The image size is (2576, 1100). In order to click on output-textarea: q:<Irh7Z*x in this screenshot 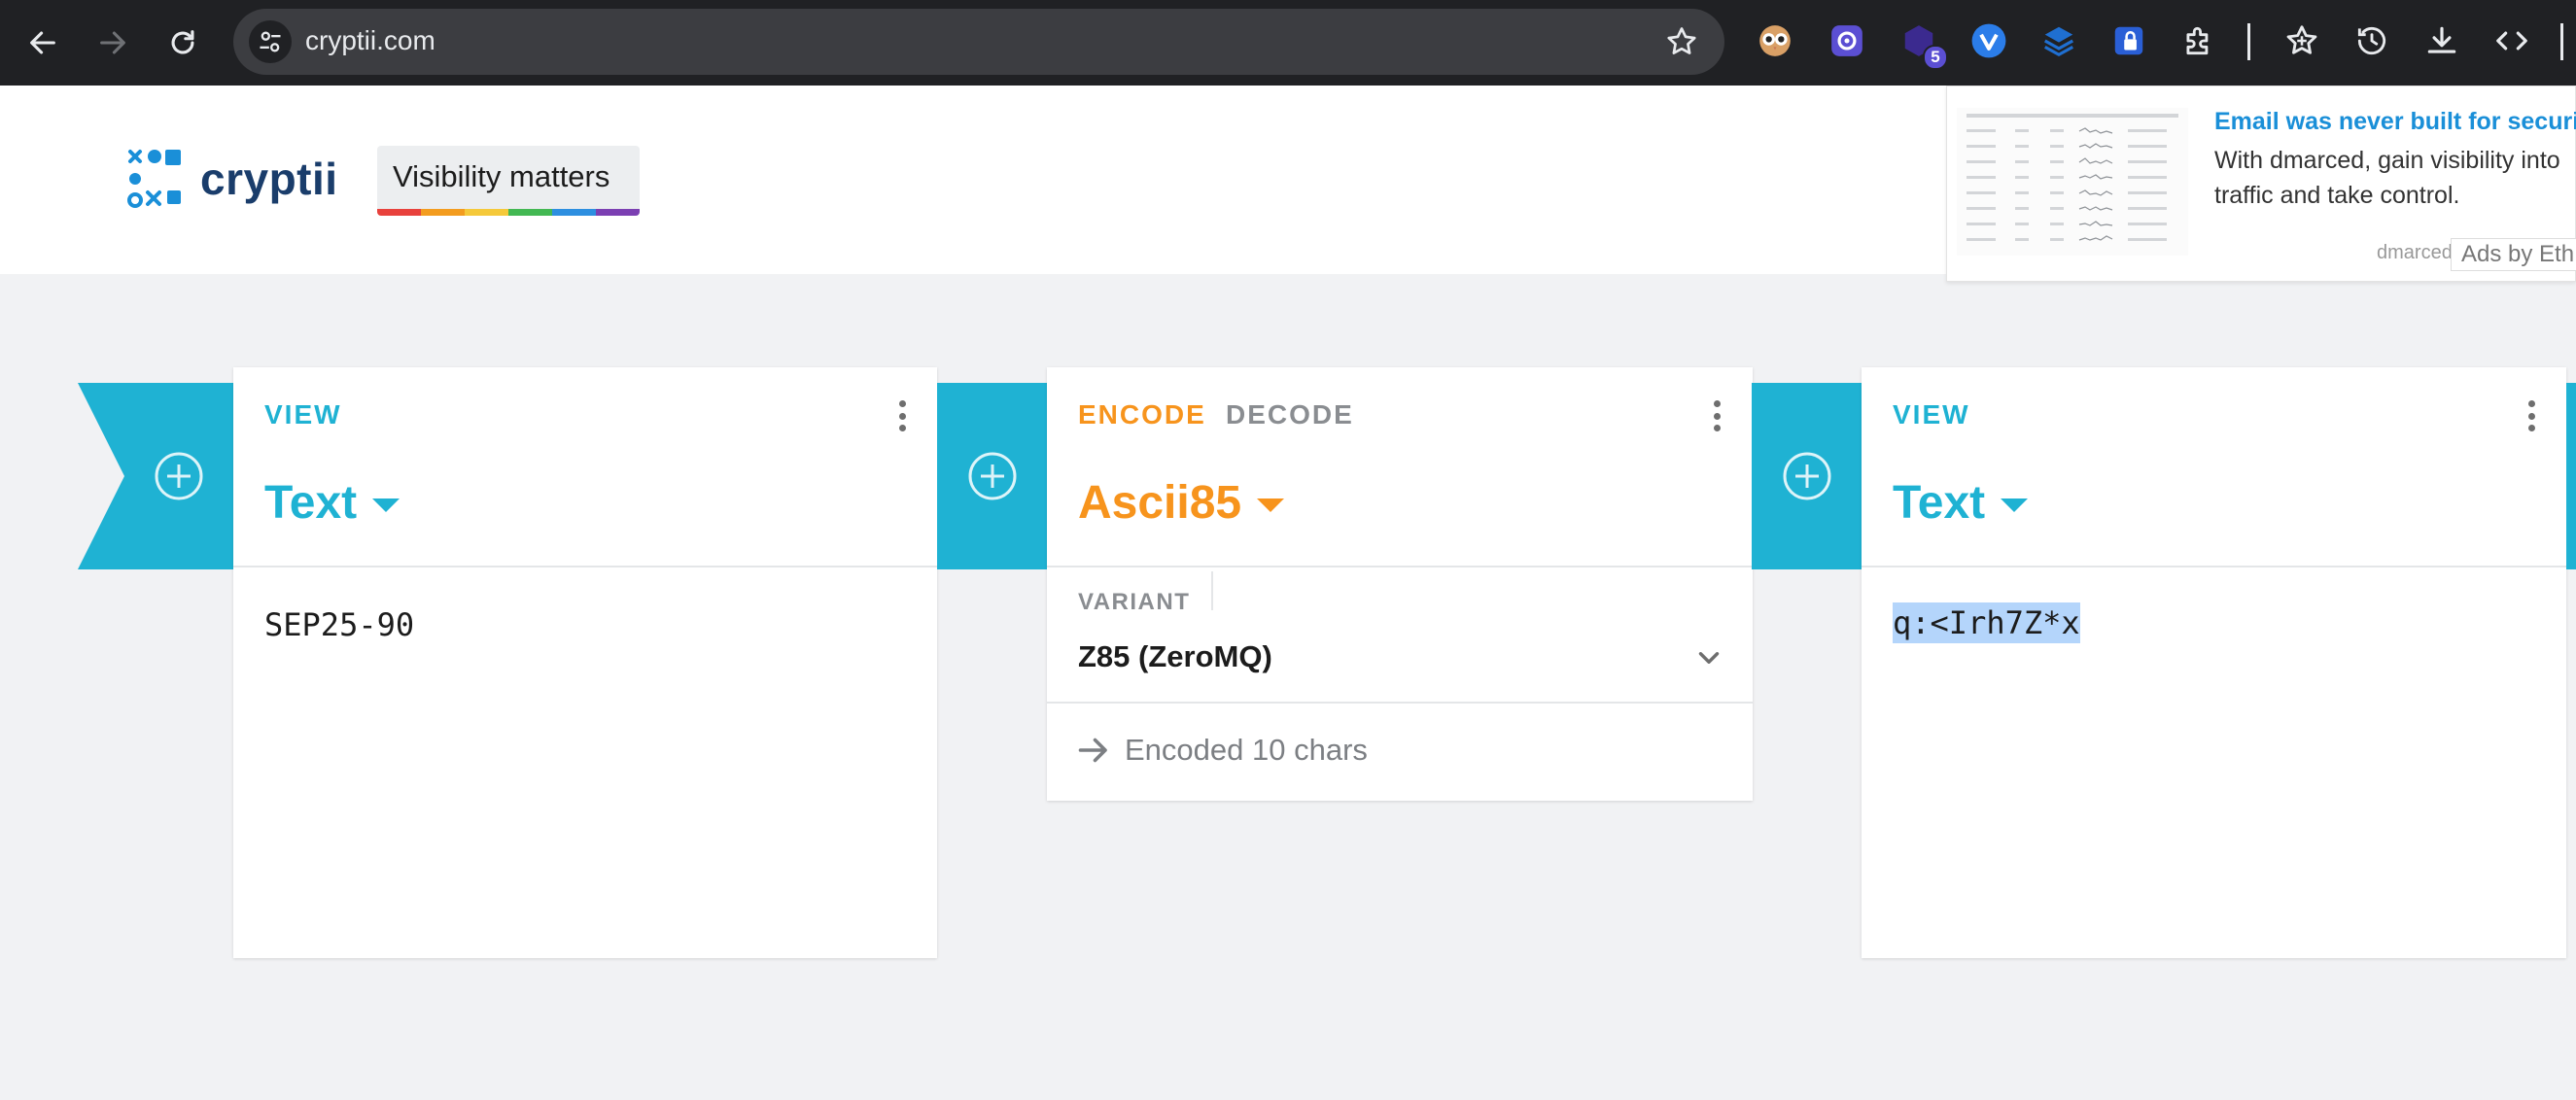, I will do `click(1986, 622)`.